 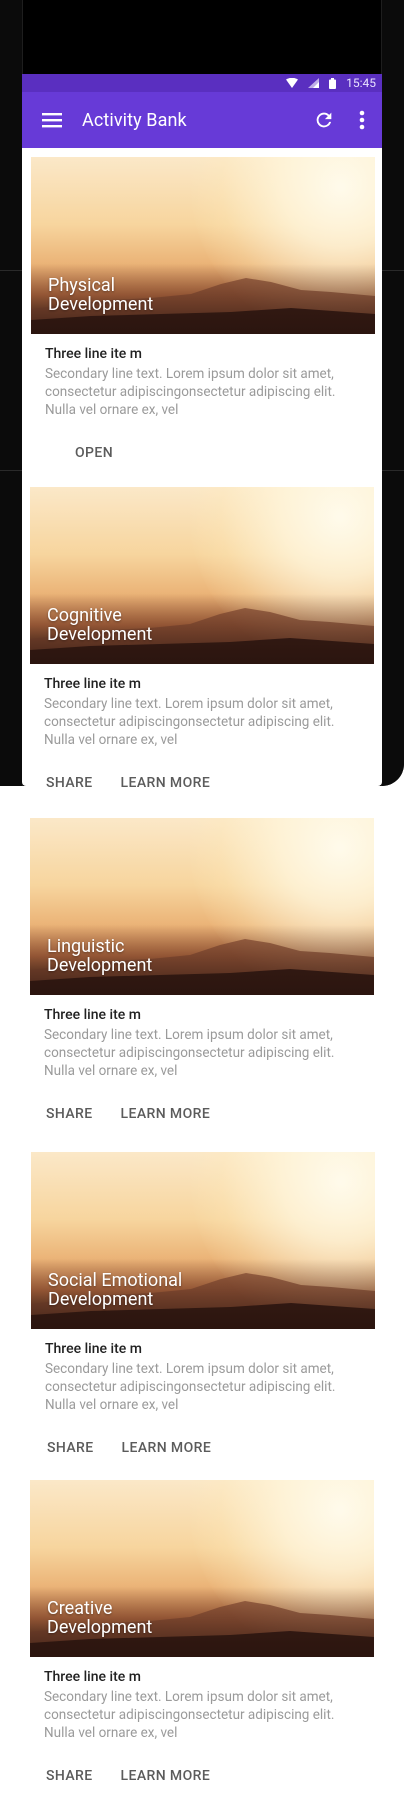 I want to click on frame-left-edge, so click(x=11, y=393).